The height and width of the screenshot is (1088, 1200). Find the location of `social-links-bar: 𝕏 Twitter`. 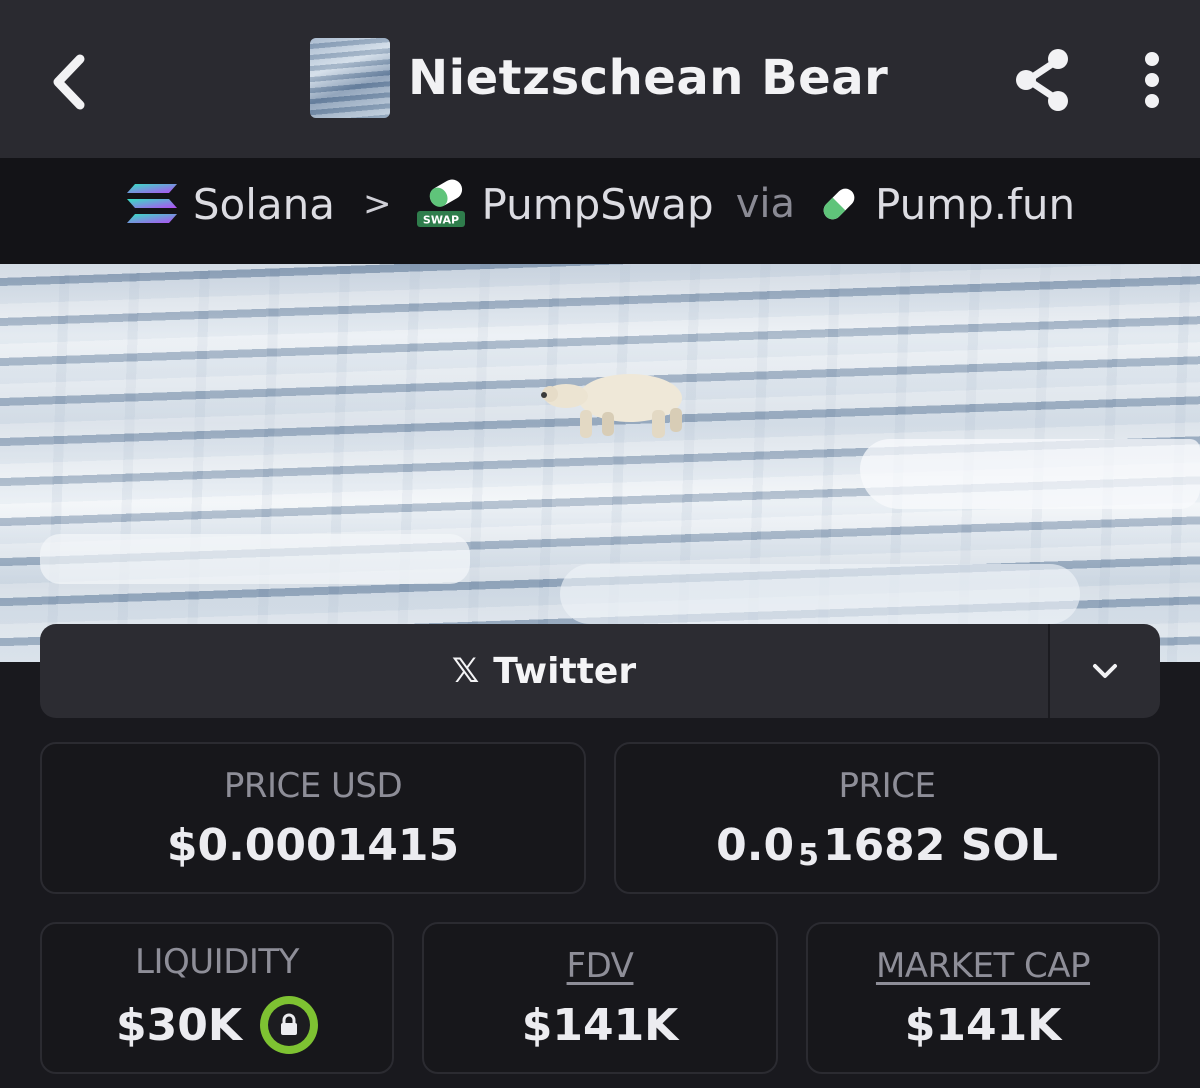

social-links-bar: 𝕏 Twitter is located at coordinates (600, 671).